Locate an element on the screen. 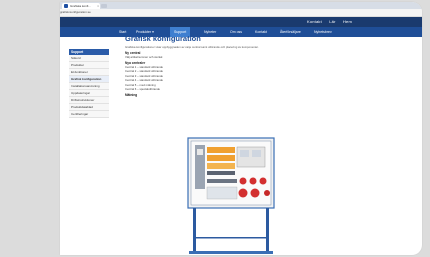 This screenshot has height=257, width=430. top-link-lar: Lär is located at coordinates (332, 21).